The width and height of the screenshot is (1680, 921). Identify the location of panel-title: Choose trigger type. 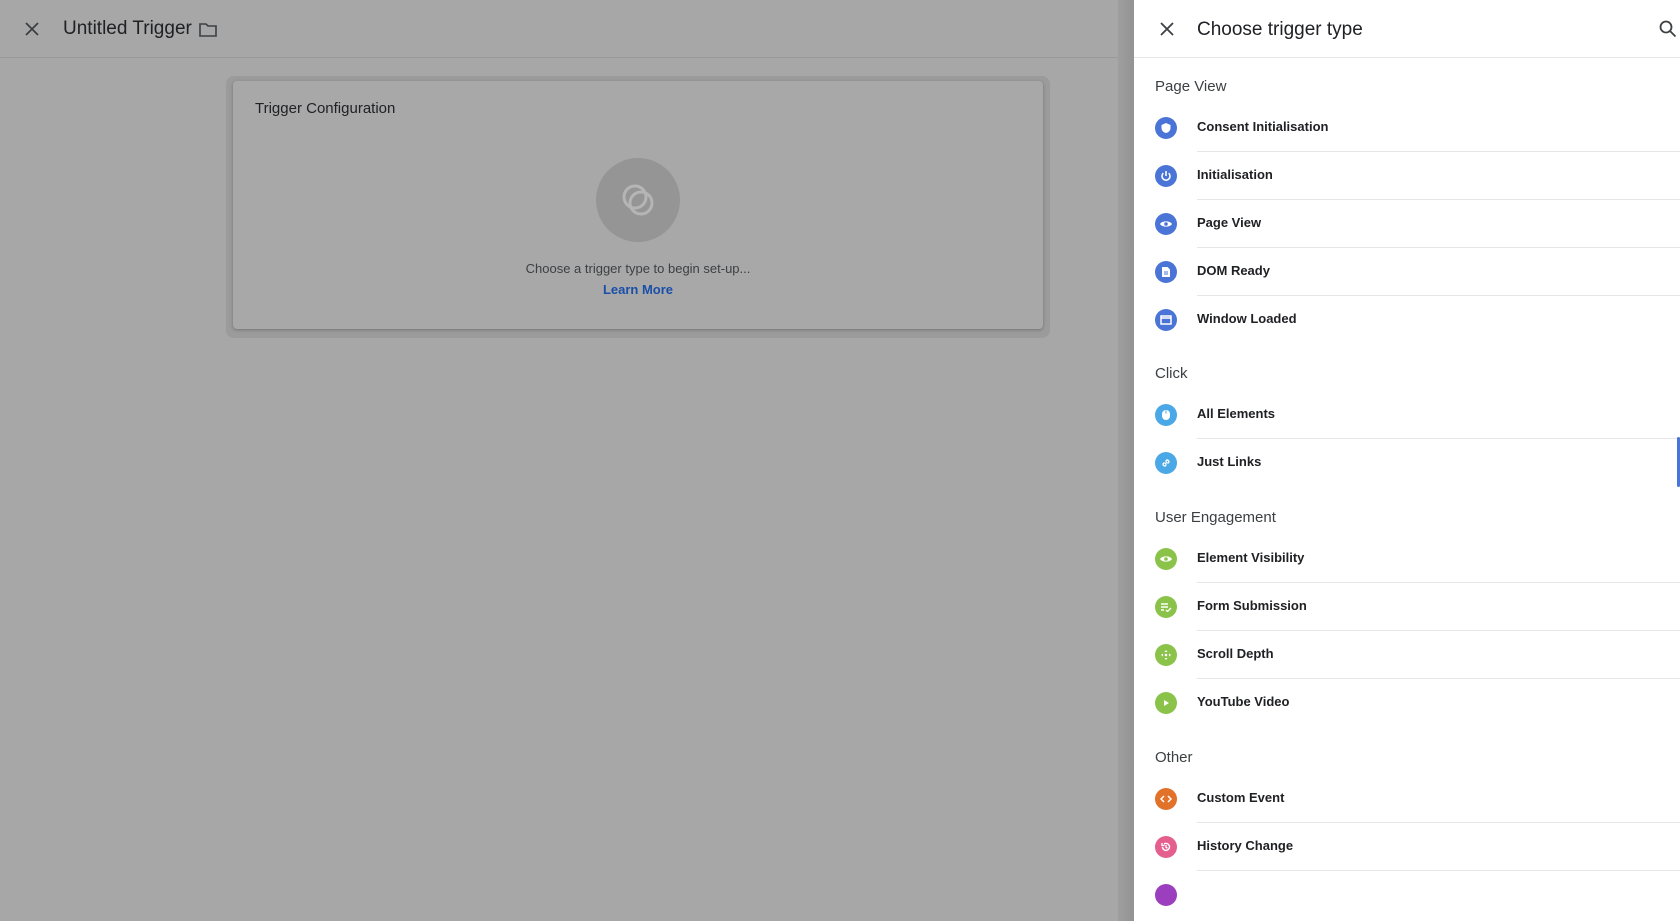
(1280, 29).